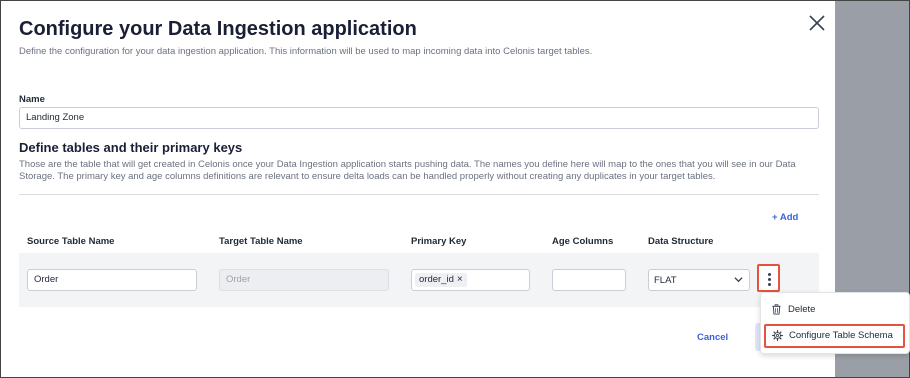 This screenshot has width=910, height=378. What do you see at coordinates (665, 280) in the screenshot?
I see `data-structure-value: FLAT` at bounding box center [665, 280].